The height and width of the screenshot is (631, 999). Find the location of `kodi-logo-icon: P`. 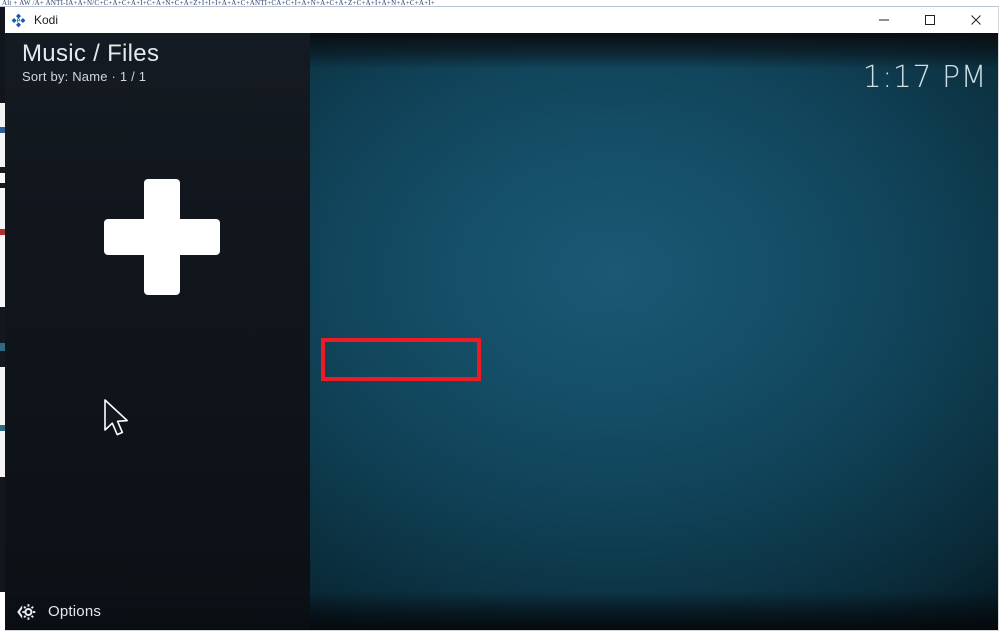

kodi-logo-icon: P is located at coordinates (18, 20).